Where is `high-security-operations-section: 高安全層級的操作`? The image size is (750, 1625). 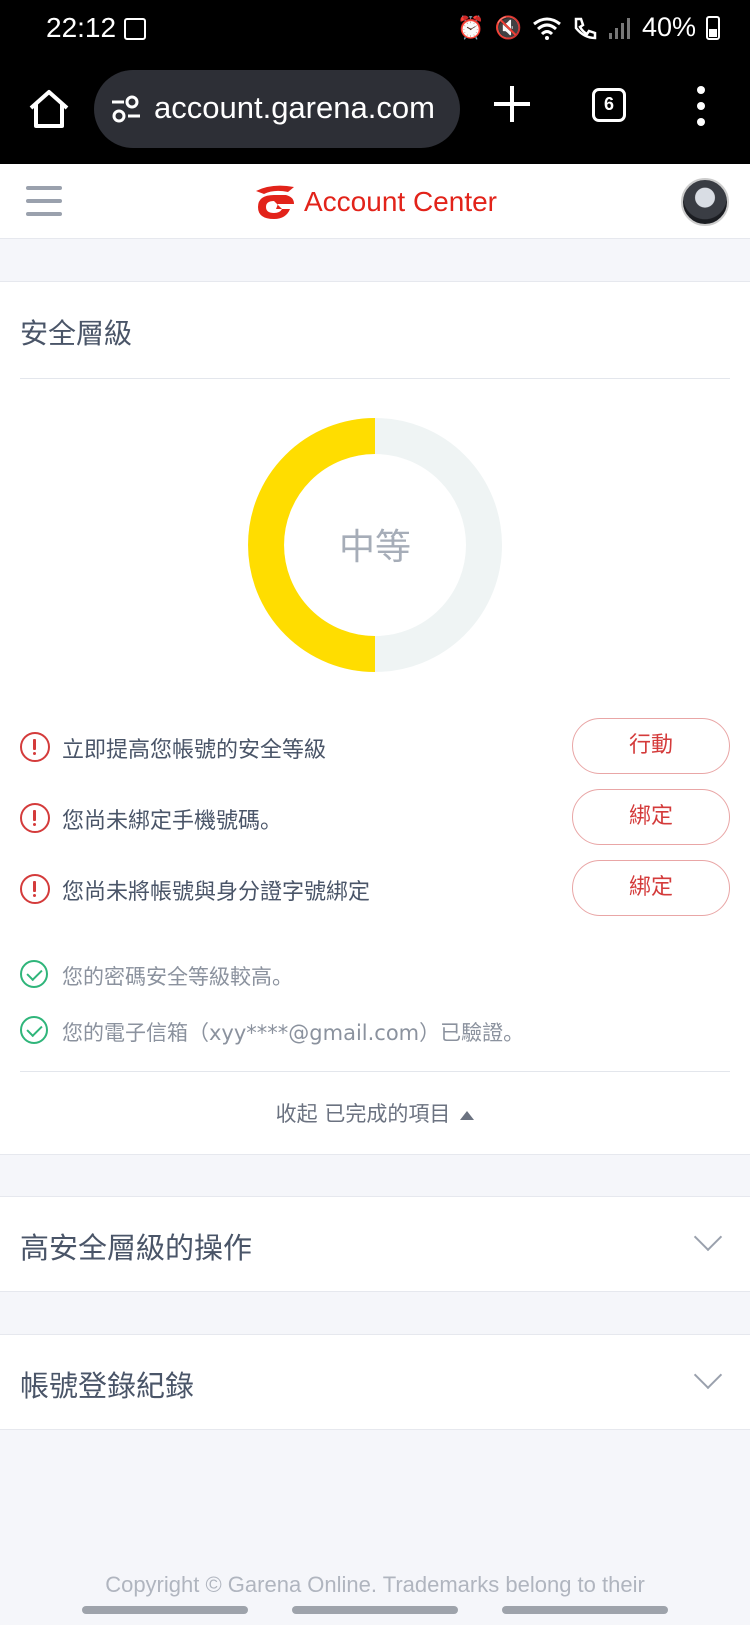
high-security-operations-section: 高安全層級的操作 is located at coordinates (375, 1244).